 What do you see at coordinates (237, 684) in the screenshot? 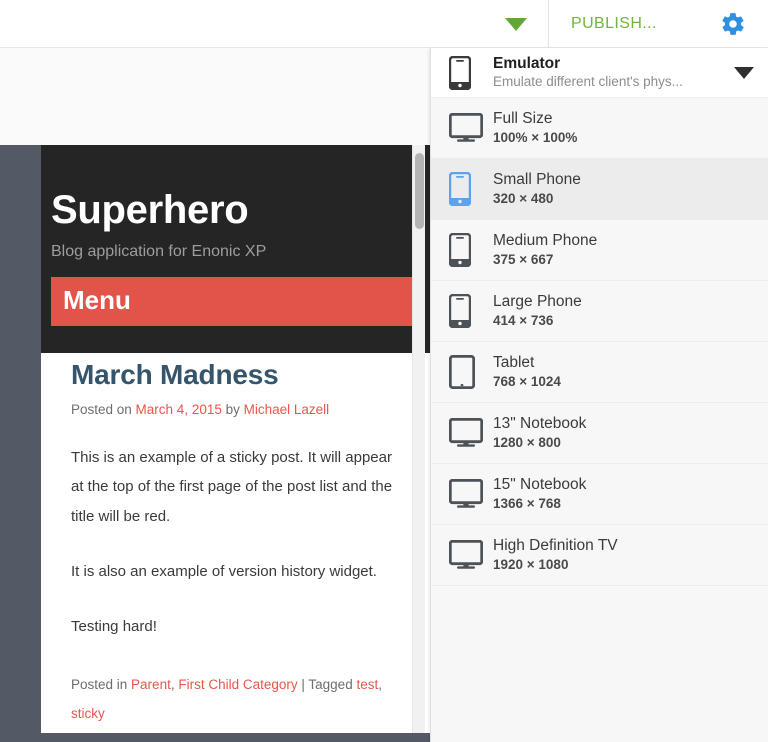
I see `post-category-link: First Child Category` at bounding box center [237, 684].